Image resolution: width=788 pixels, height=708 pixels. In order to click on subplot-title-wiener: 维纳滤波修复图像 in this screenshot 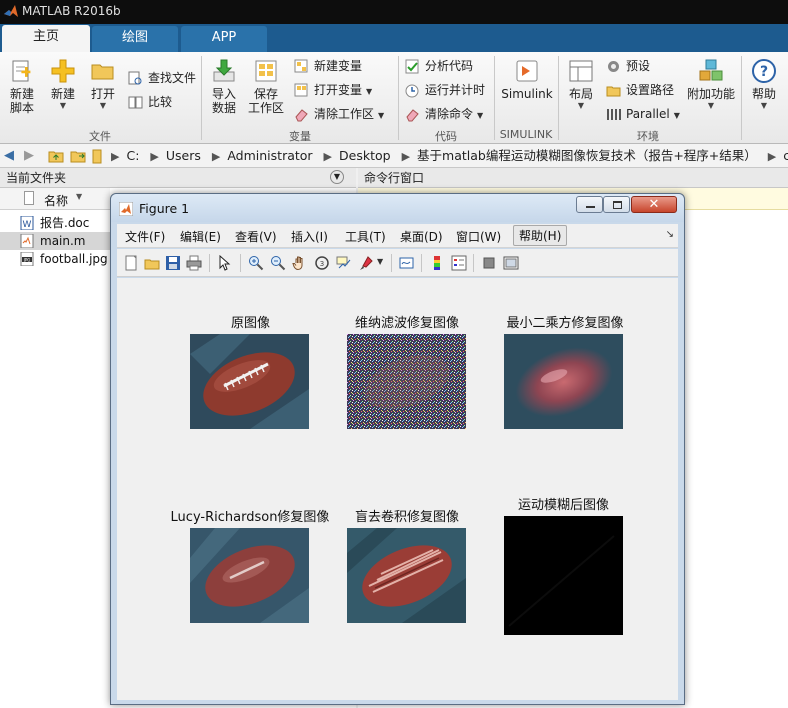, I will do `click(406, 323)`.